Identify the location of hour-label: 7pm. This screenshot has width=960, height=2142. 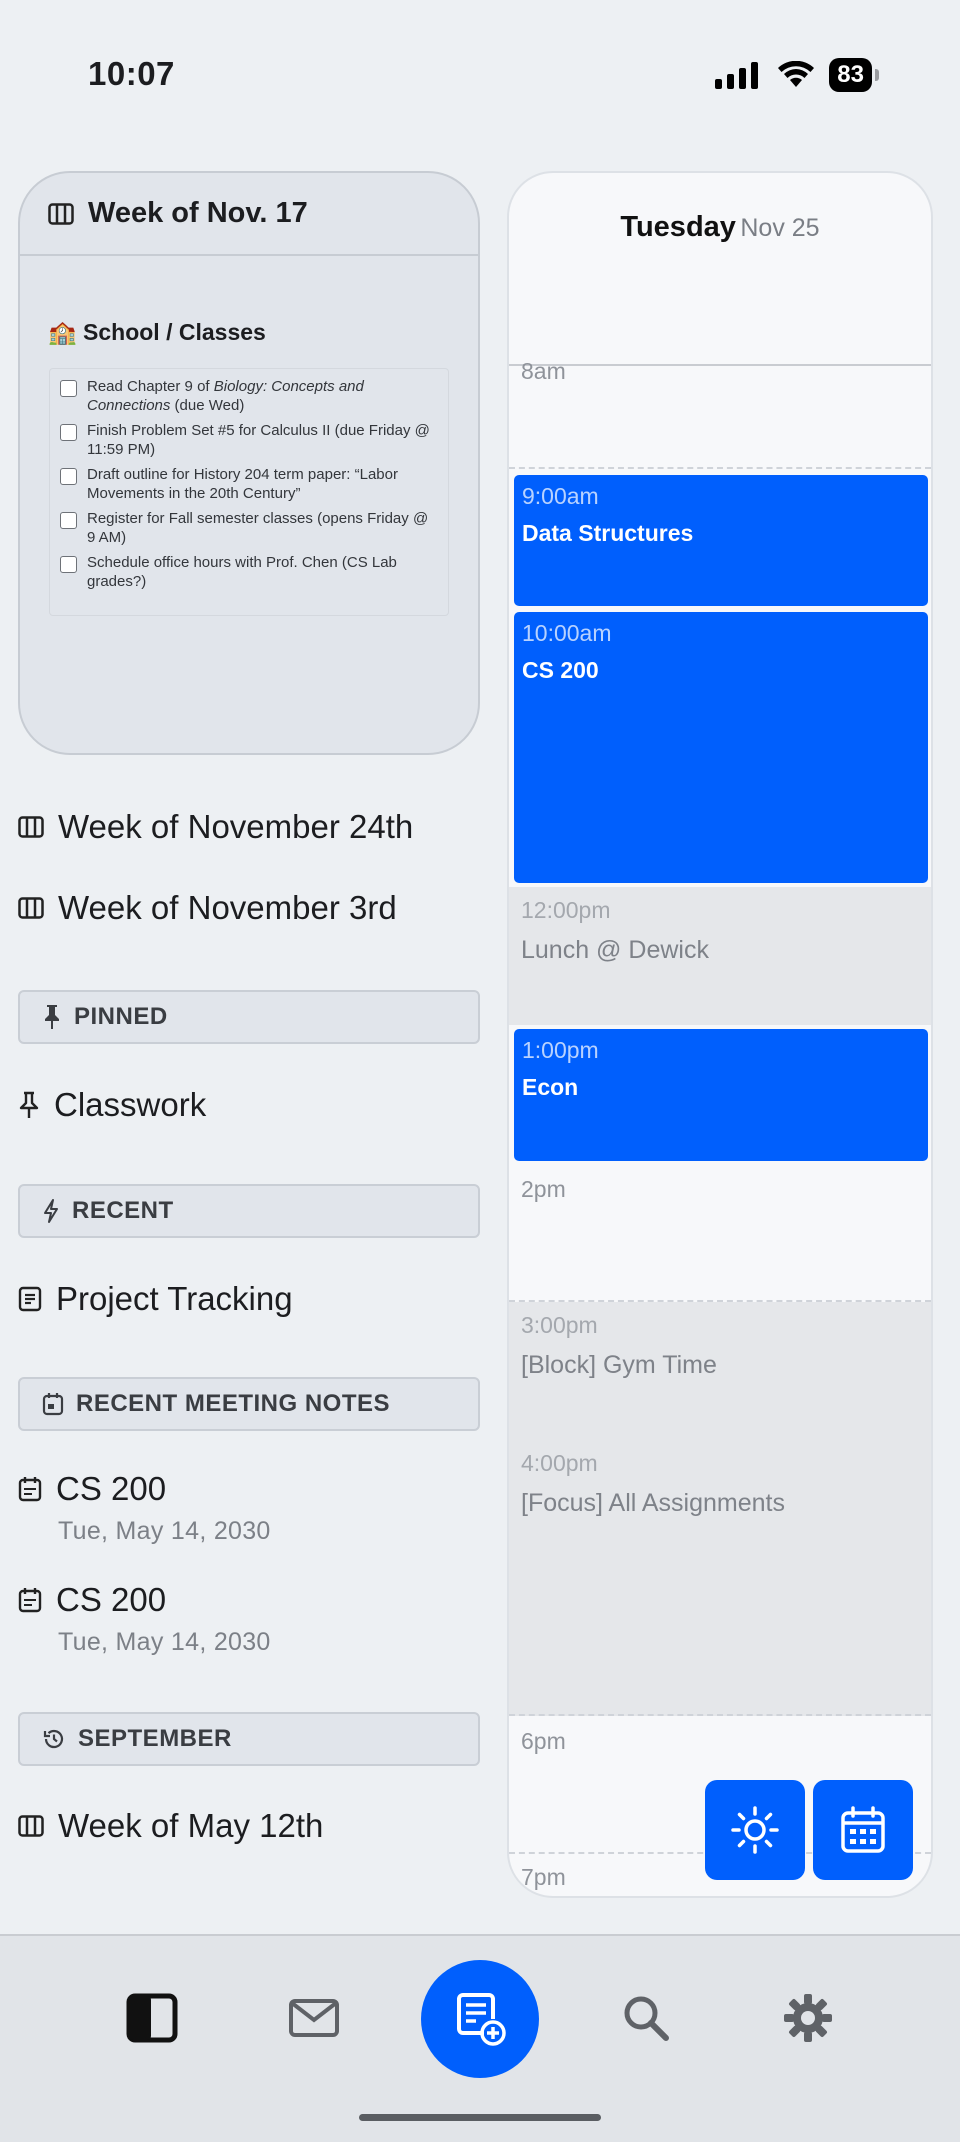
(543, 1877).